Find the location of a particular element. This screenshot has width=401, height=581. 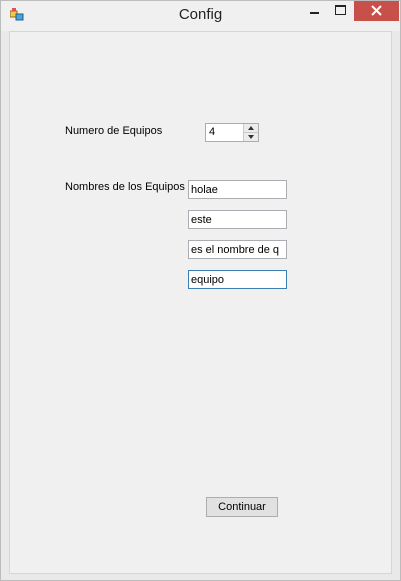

title-bar: Config is located at coordinates (200, 16).